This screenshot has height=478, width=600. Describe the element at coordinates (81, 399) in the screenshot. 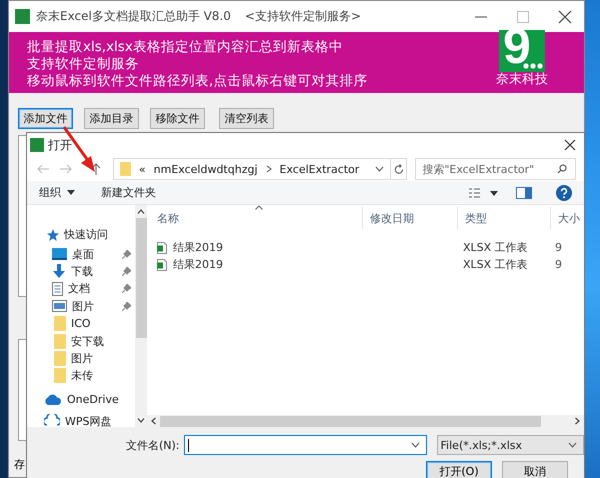

I see `nav-item: OneDrive` at that location.